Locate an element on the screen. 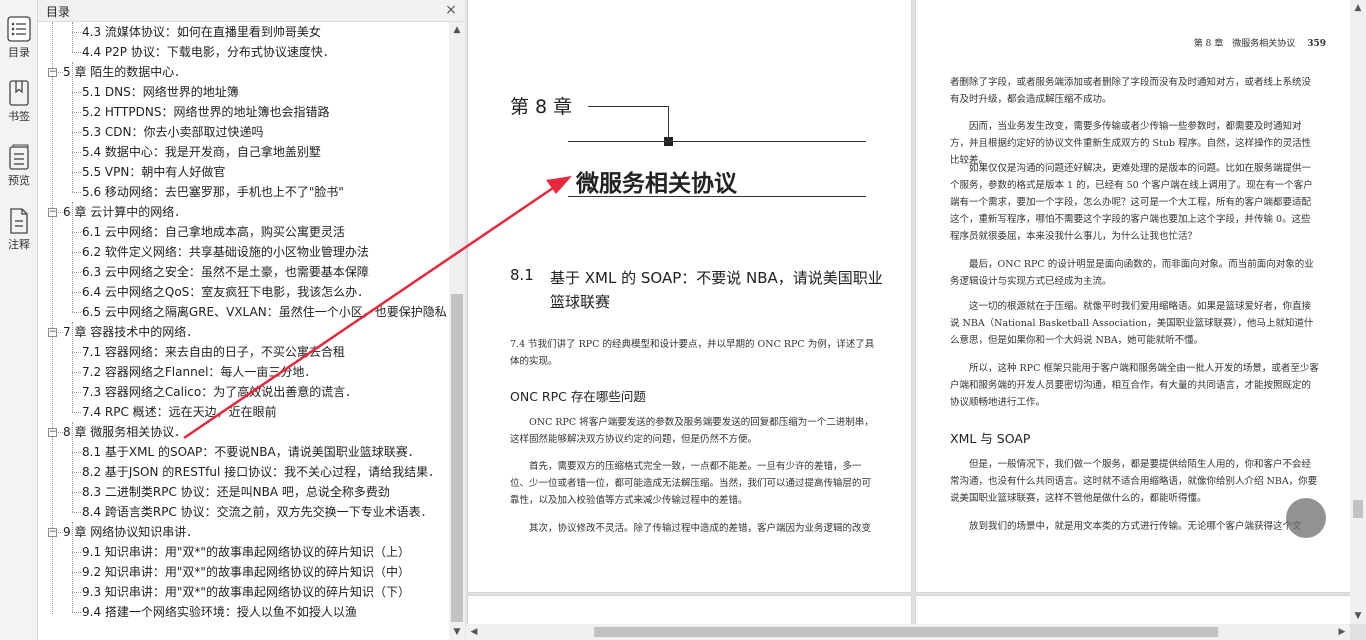  toc-title: 目录 is located at coordinates (58, 12).